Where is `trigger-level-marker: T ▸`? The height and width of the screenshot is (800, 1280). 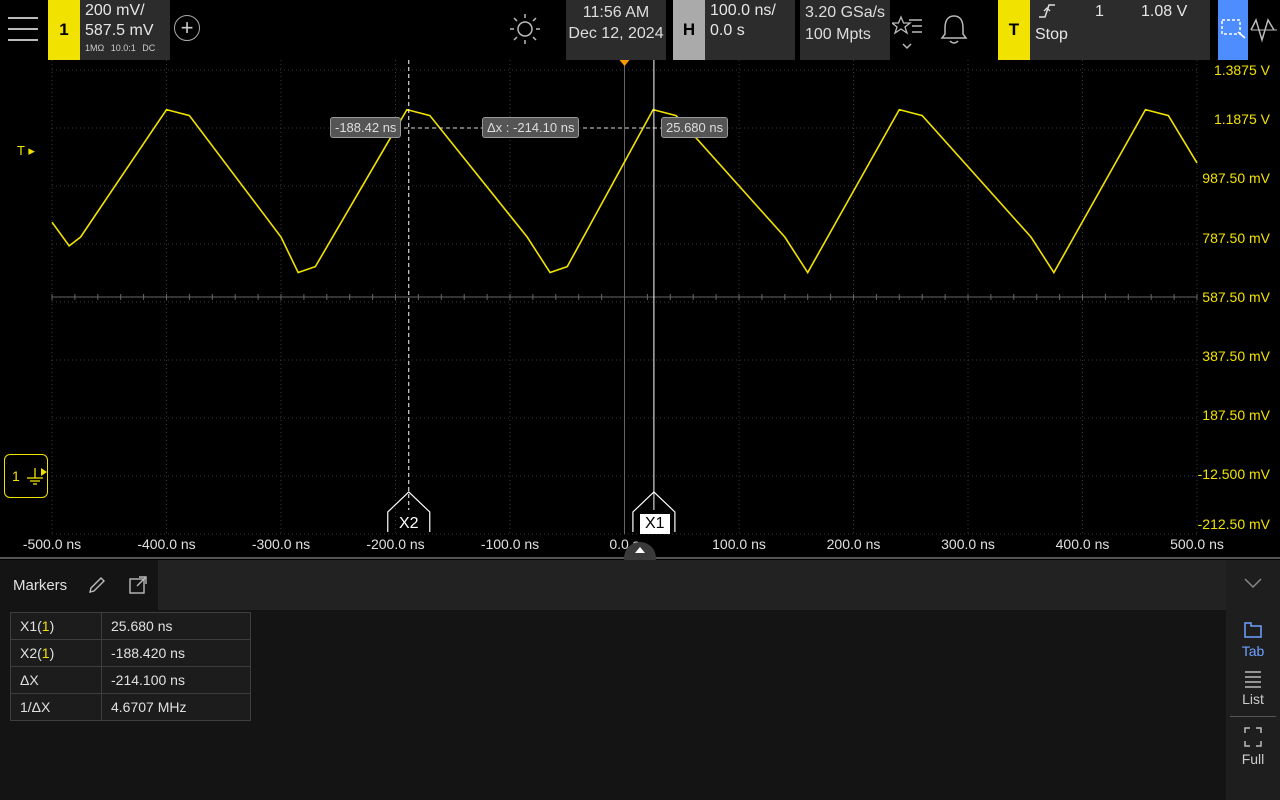 trigger-level-marker: T ▸ is located at coordinates (26, 151).